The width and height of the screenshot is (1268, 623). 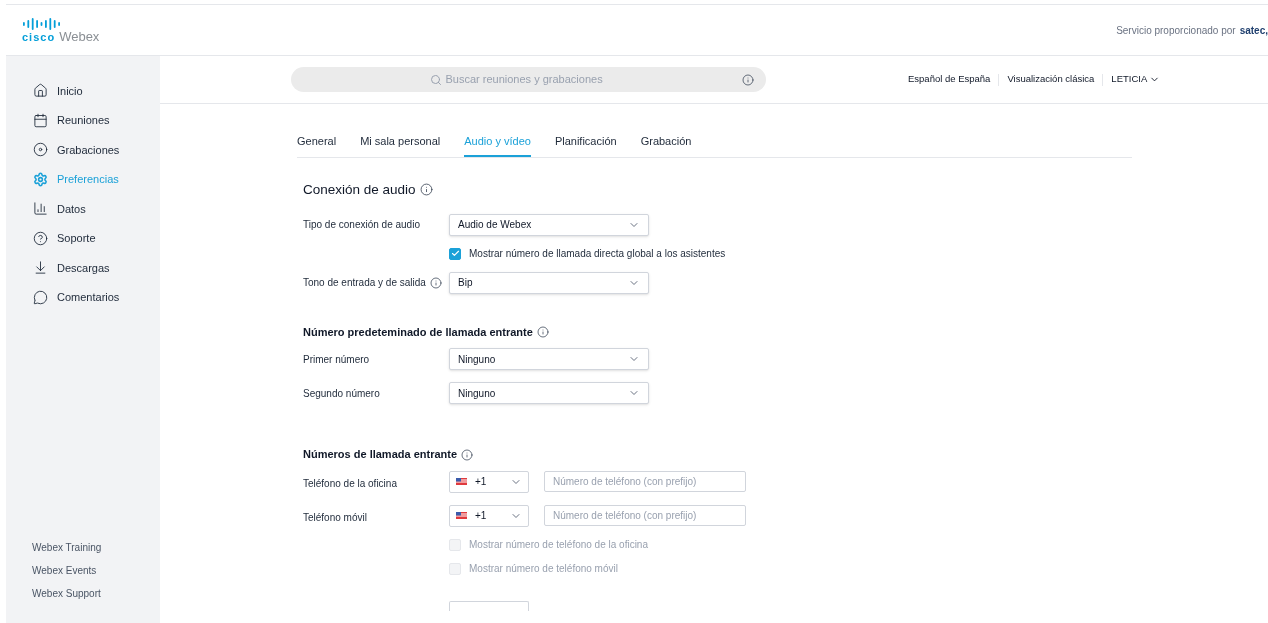 What do you see at coordinates (83, 268) in the screenshot?
I see `sidebar-item: Descargas` at bounding box center [83, 268].